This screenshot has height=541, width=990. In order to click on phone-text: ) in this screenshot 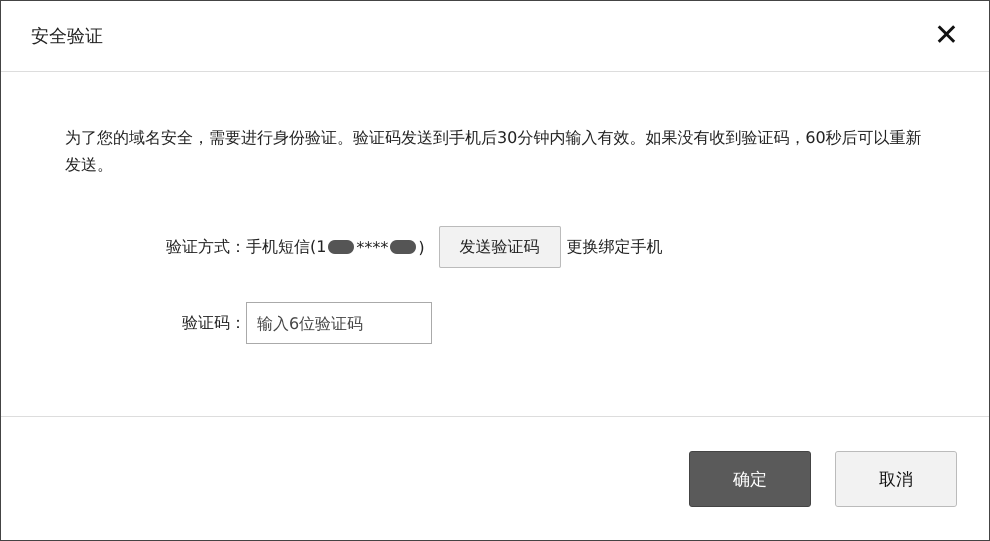, I will do `click(421, 247)`.